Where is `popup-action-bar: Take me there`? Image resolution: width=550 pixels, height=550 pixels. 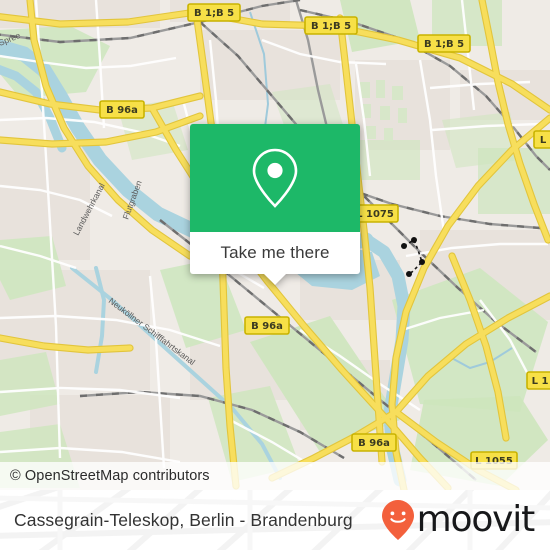 popup-action-bar: Take me there is located at coordinates (275, 258).